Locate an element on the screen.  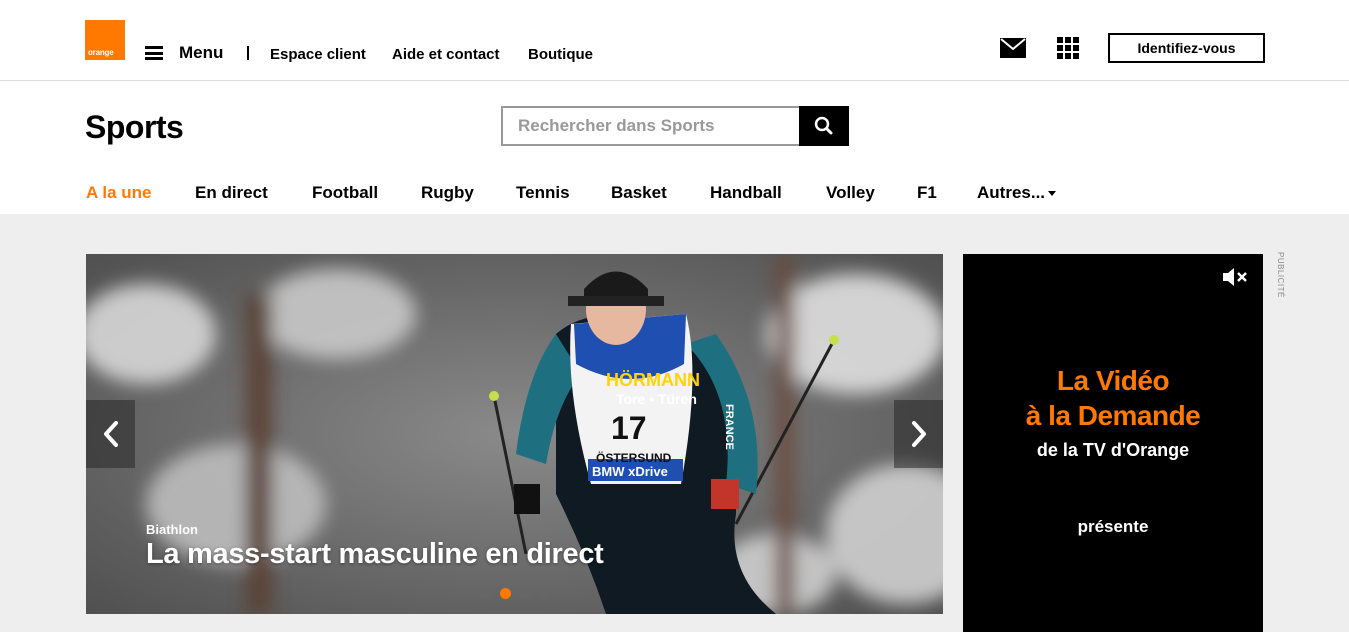
hamburger-icon is located at coordinates (154, 53).